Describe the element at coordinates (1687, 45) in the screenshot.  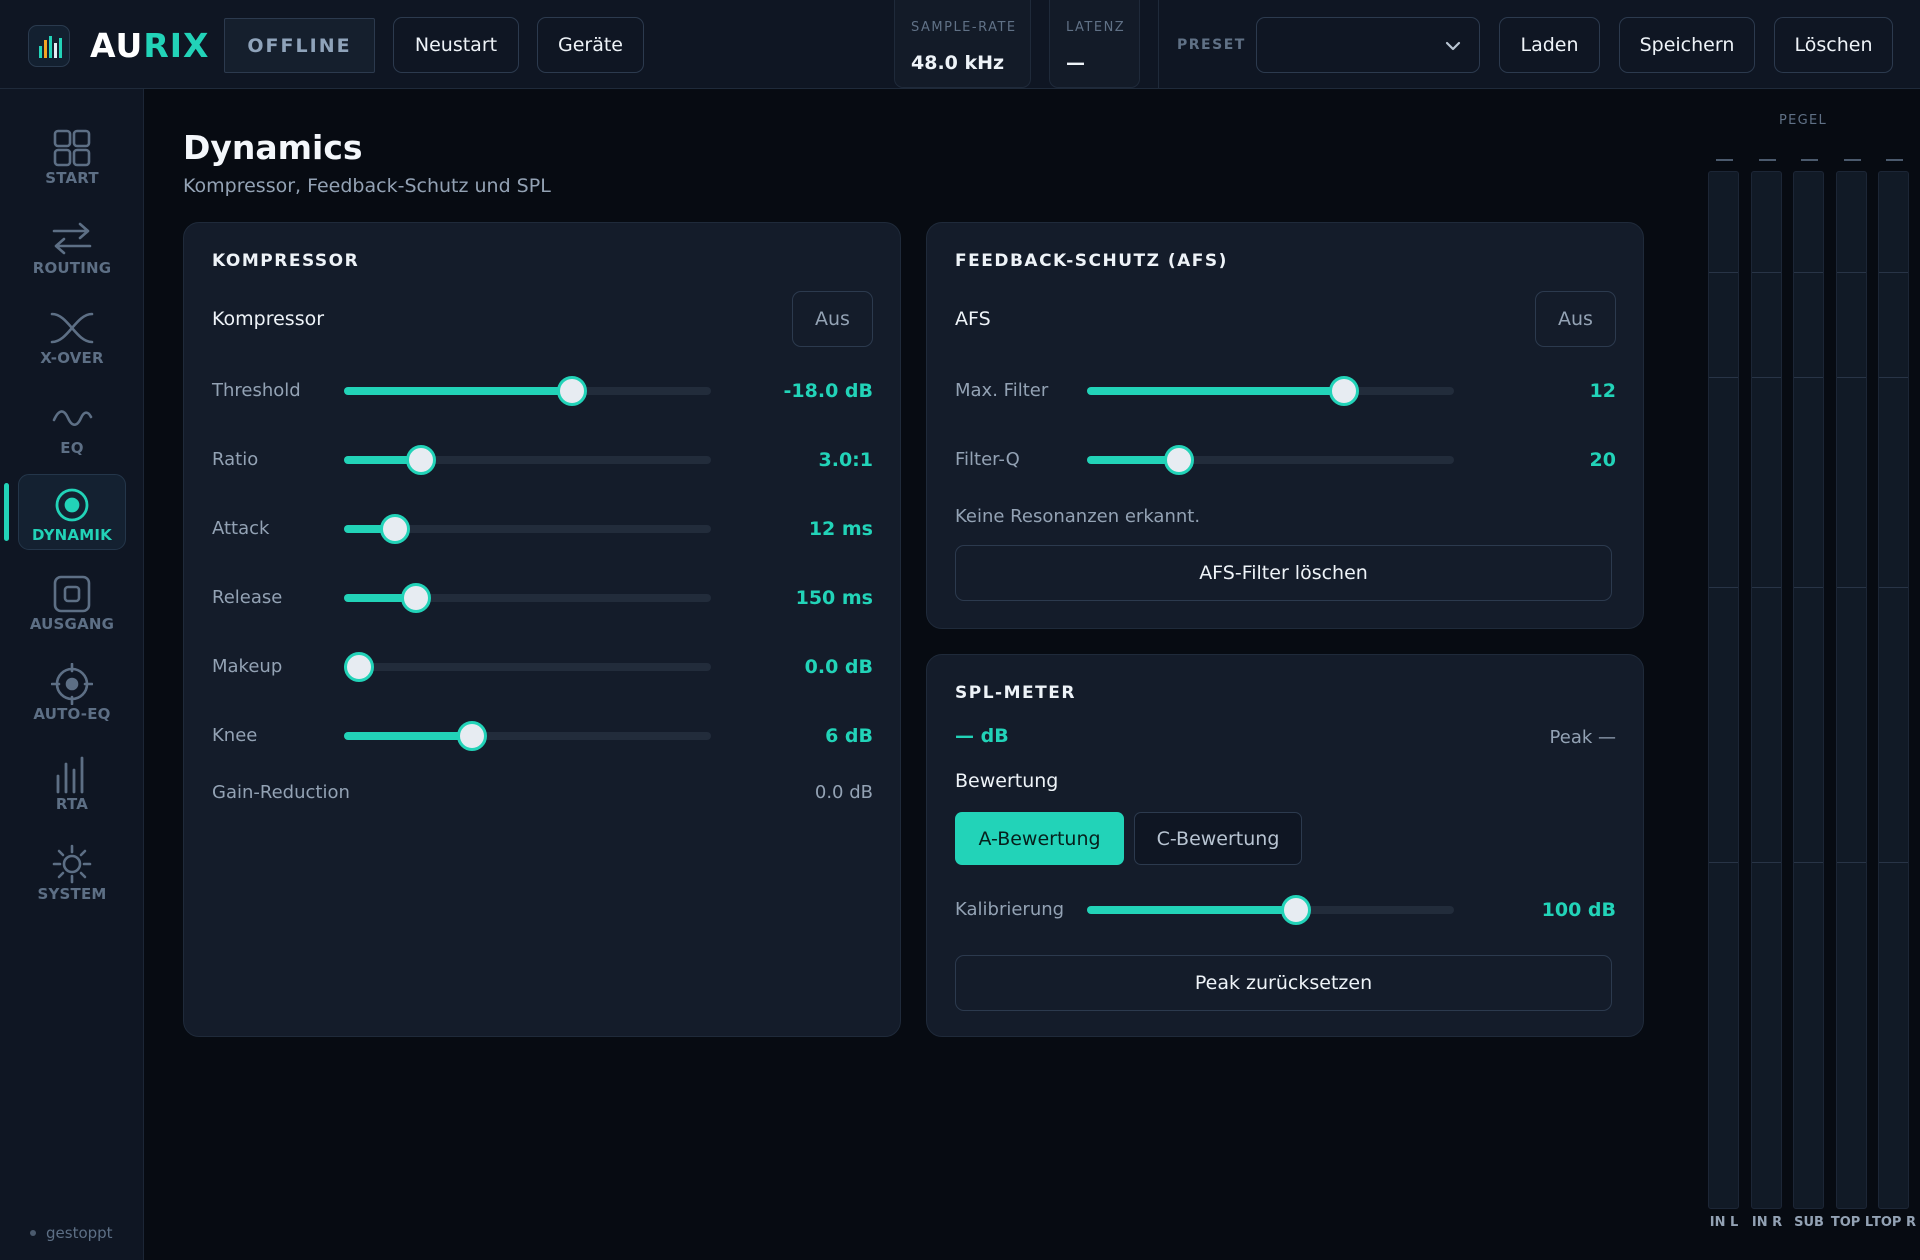
I see `save-preset-button: Speichern` at that location.